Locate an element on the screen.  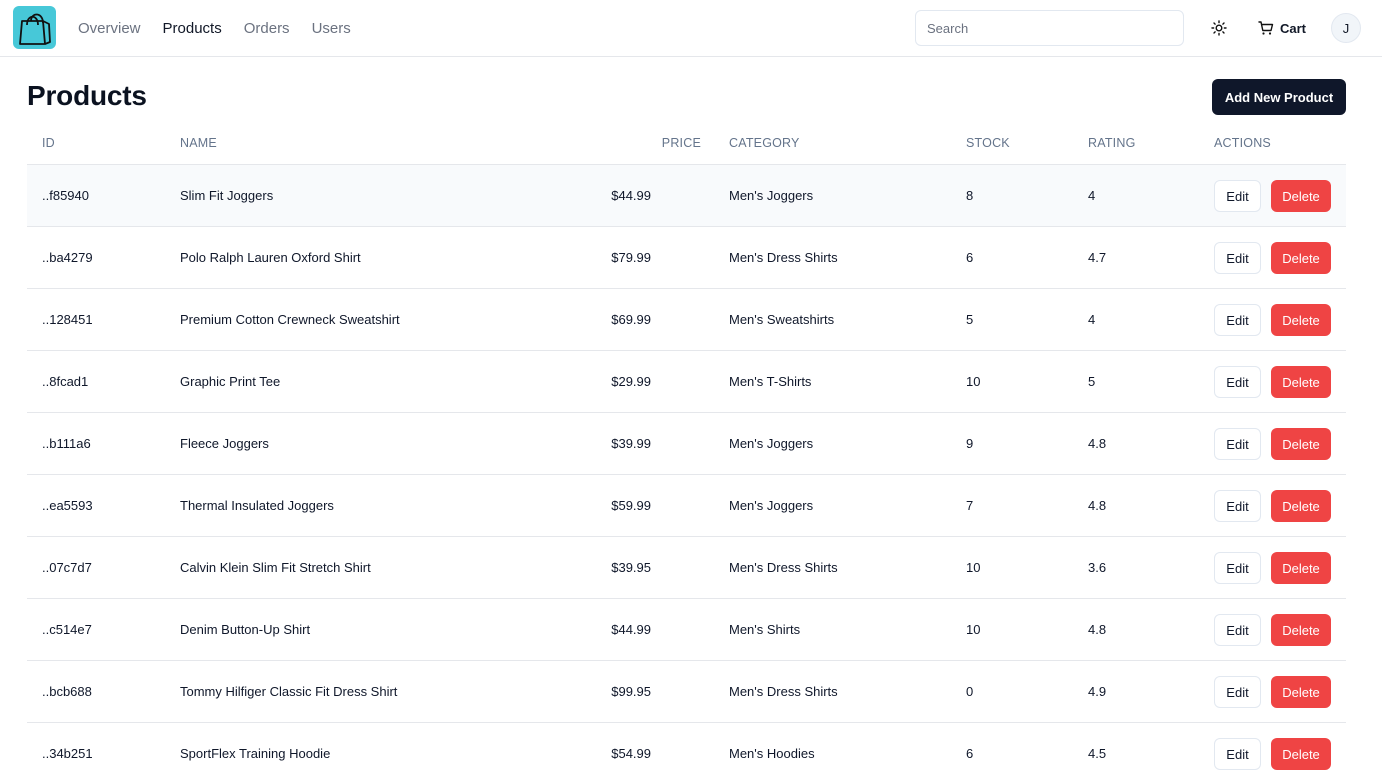
sun-icon is located at coordinates (1219, 28).